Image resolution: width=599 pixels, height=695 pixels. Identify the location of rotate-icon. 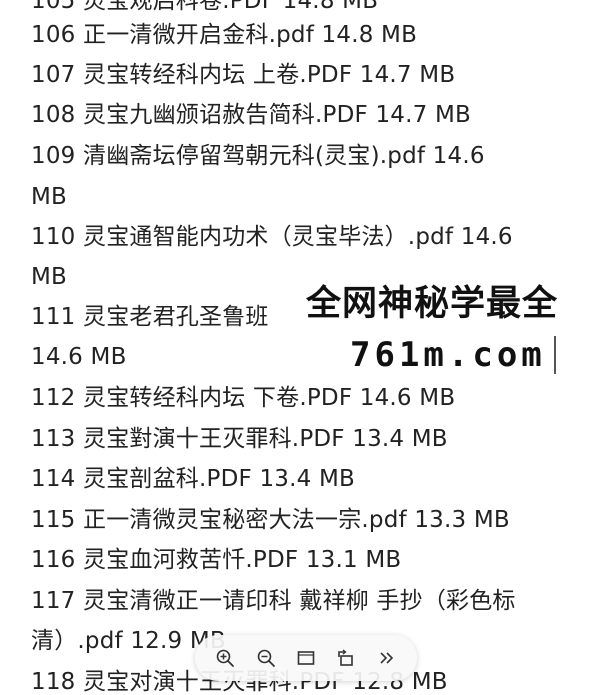
(346, 657).